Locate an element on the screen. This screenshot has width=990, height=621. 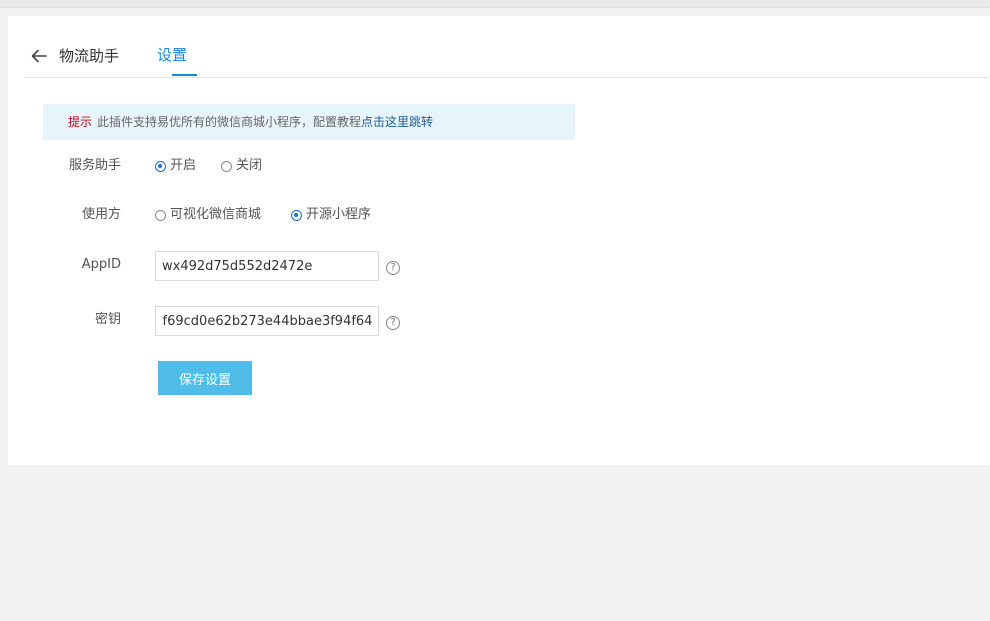
page-title: 物流助手 is located at coordinates (89, 56).